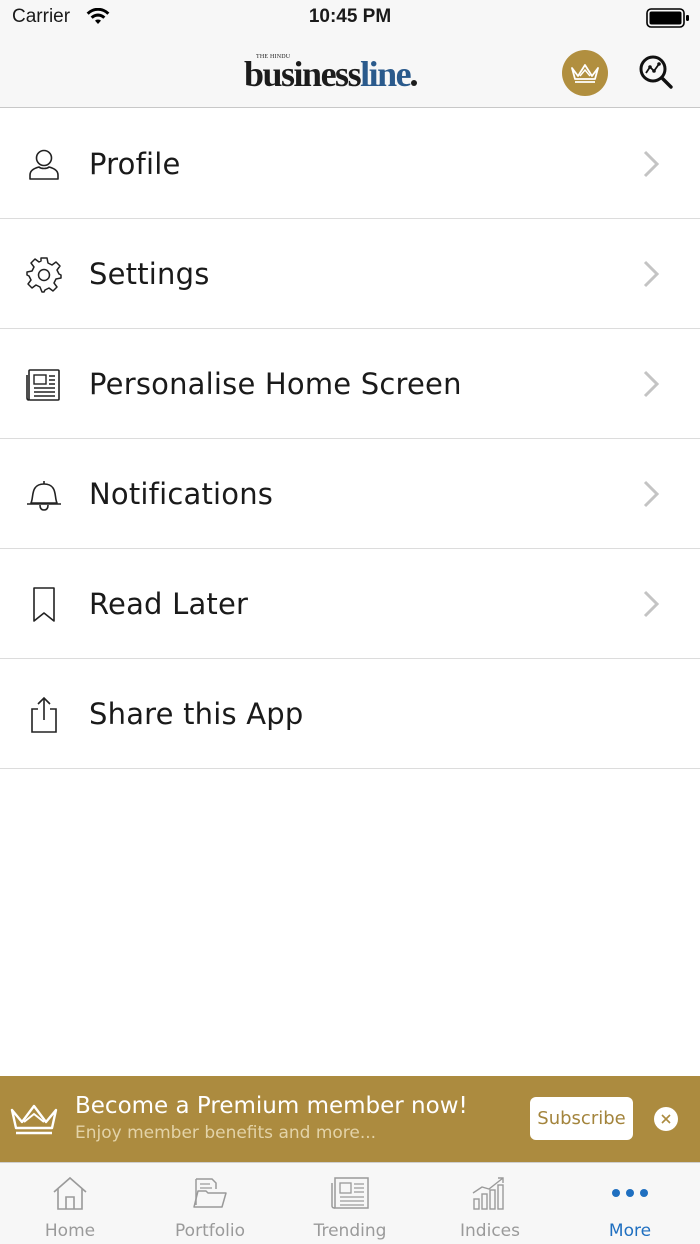  What do you see at coordinates (210, 1193) in the screenshot?
I see `portfolio-icon` at bounding box center [210, 1193].